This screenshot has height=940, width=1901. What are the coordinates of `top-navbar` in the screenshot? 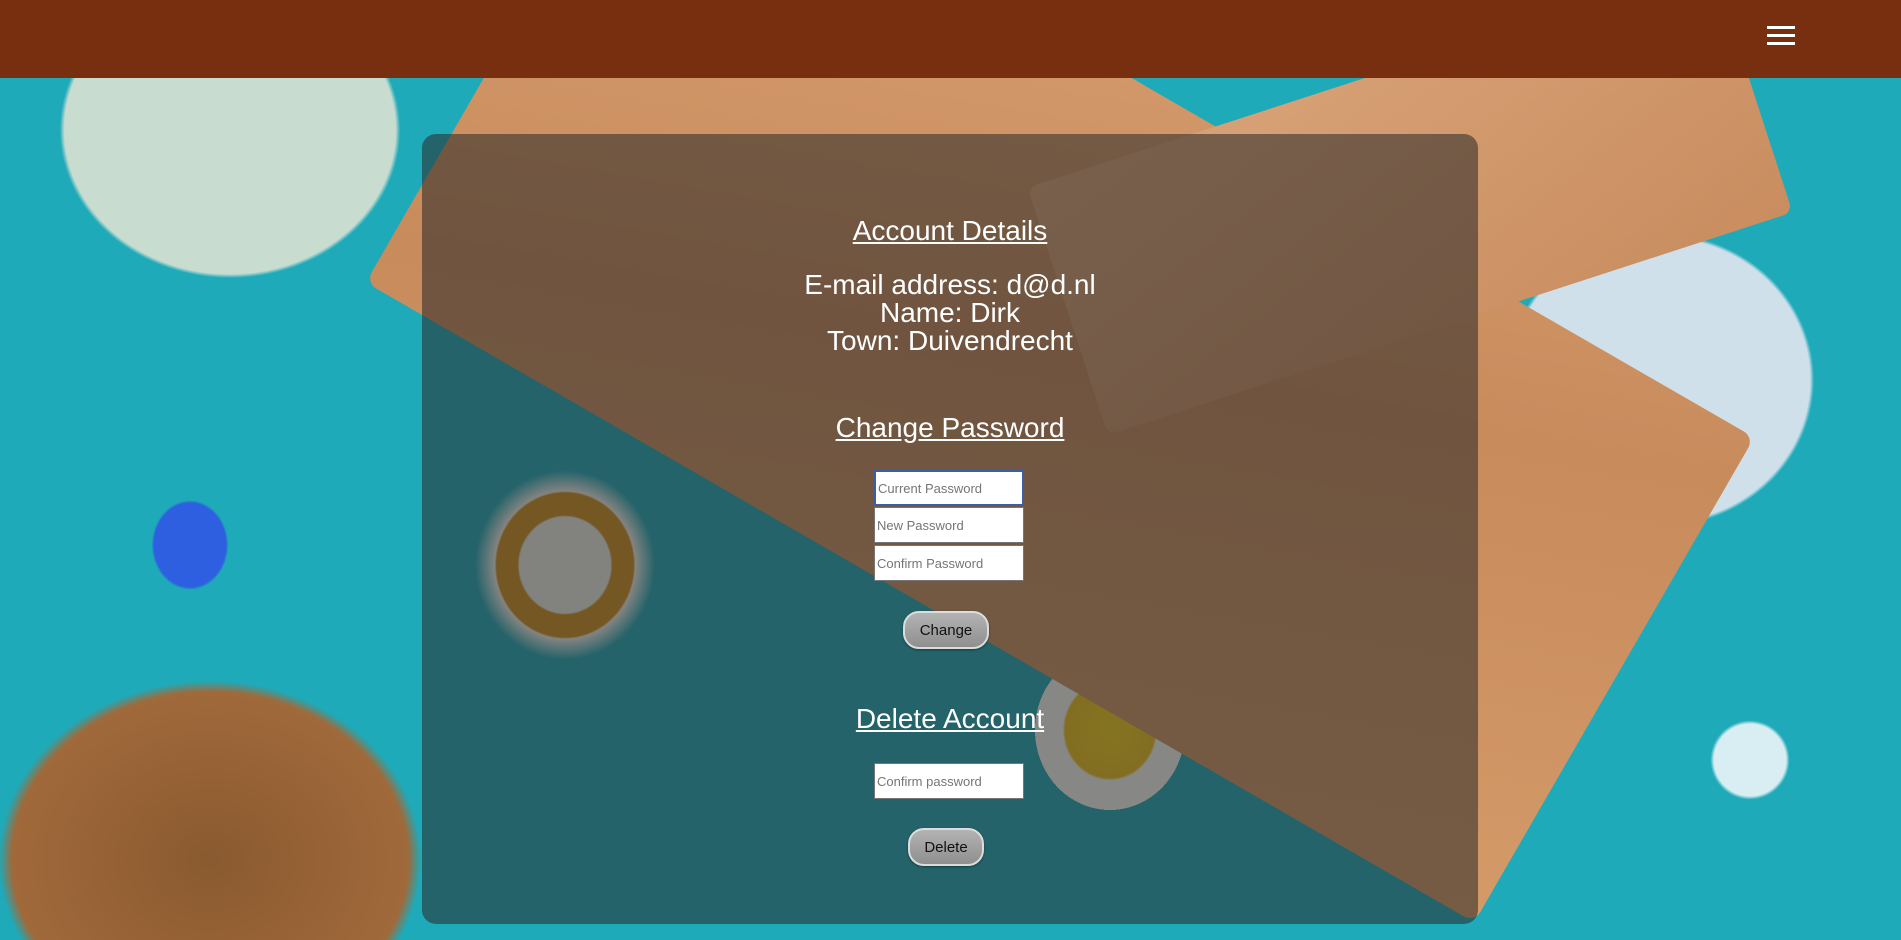 It's located at (950, 39).